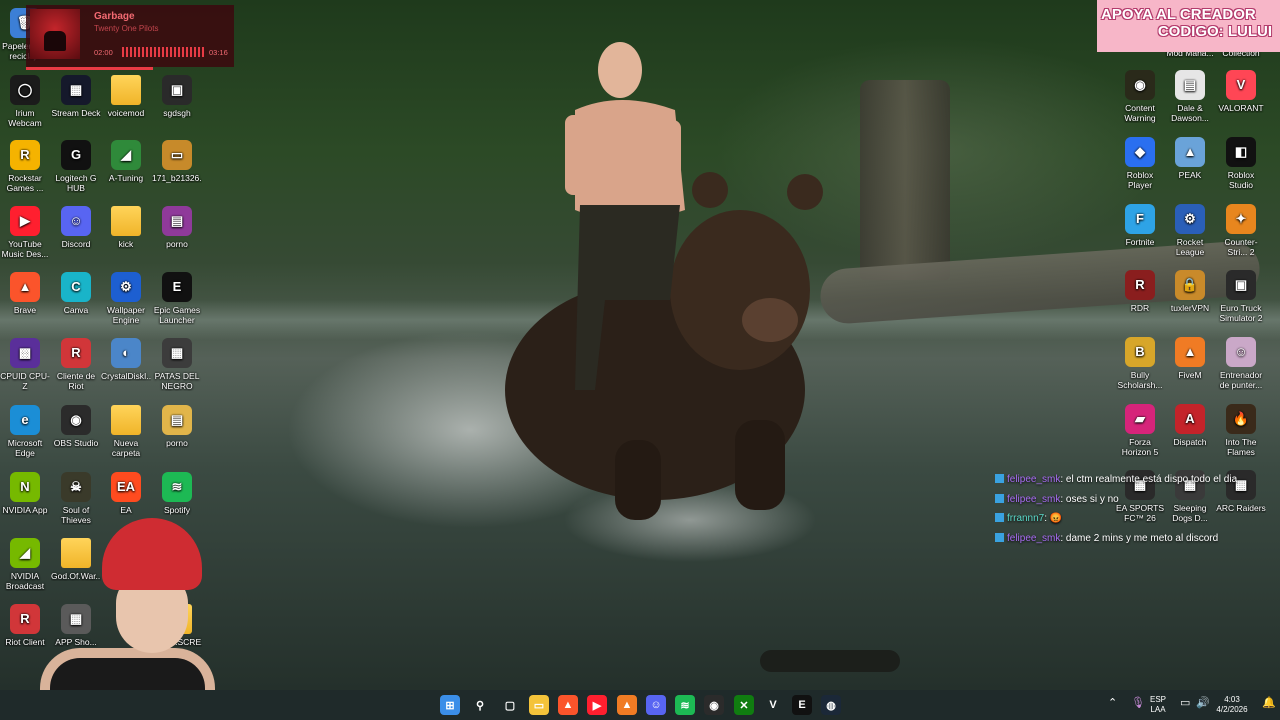 The height and width of the screenshot is (720, 1280). What do you see at coordinates (76, 96) in the screenshot?
I see `desktop-icon-stream-deck: ▦ Stream Deck` at bounding box center [76, 96].